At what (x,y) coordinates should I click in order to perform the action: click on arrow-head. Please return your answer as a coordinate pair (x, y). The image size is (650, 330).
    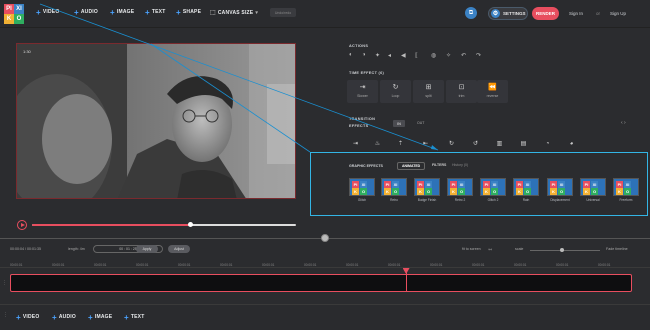
    Looking at the image, I should click on (434, 147).